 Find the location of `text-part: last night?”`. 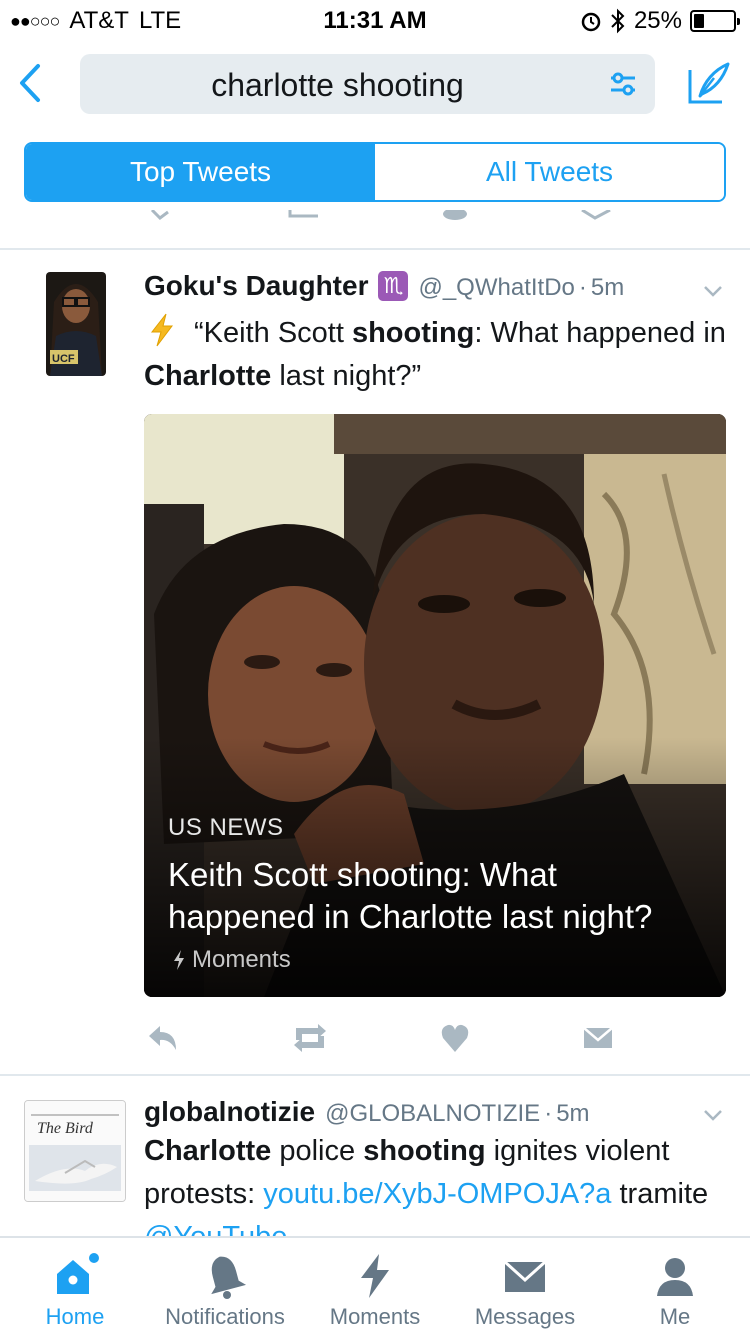

text-part: last night?” is located at coordinates (346, 376).